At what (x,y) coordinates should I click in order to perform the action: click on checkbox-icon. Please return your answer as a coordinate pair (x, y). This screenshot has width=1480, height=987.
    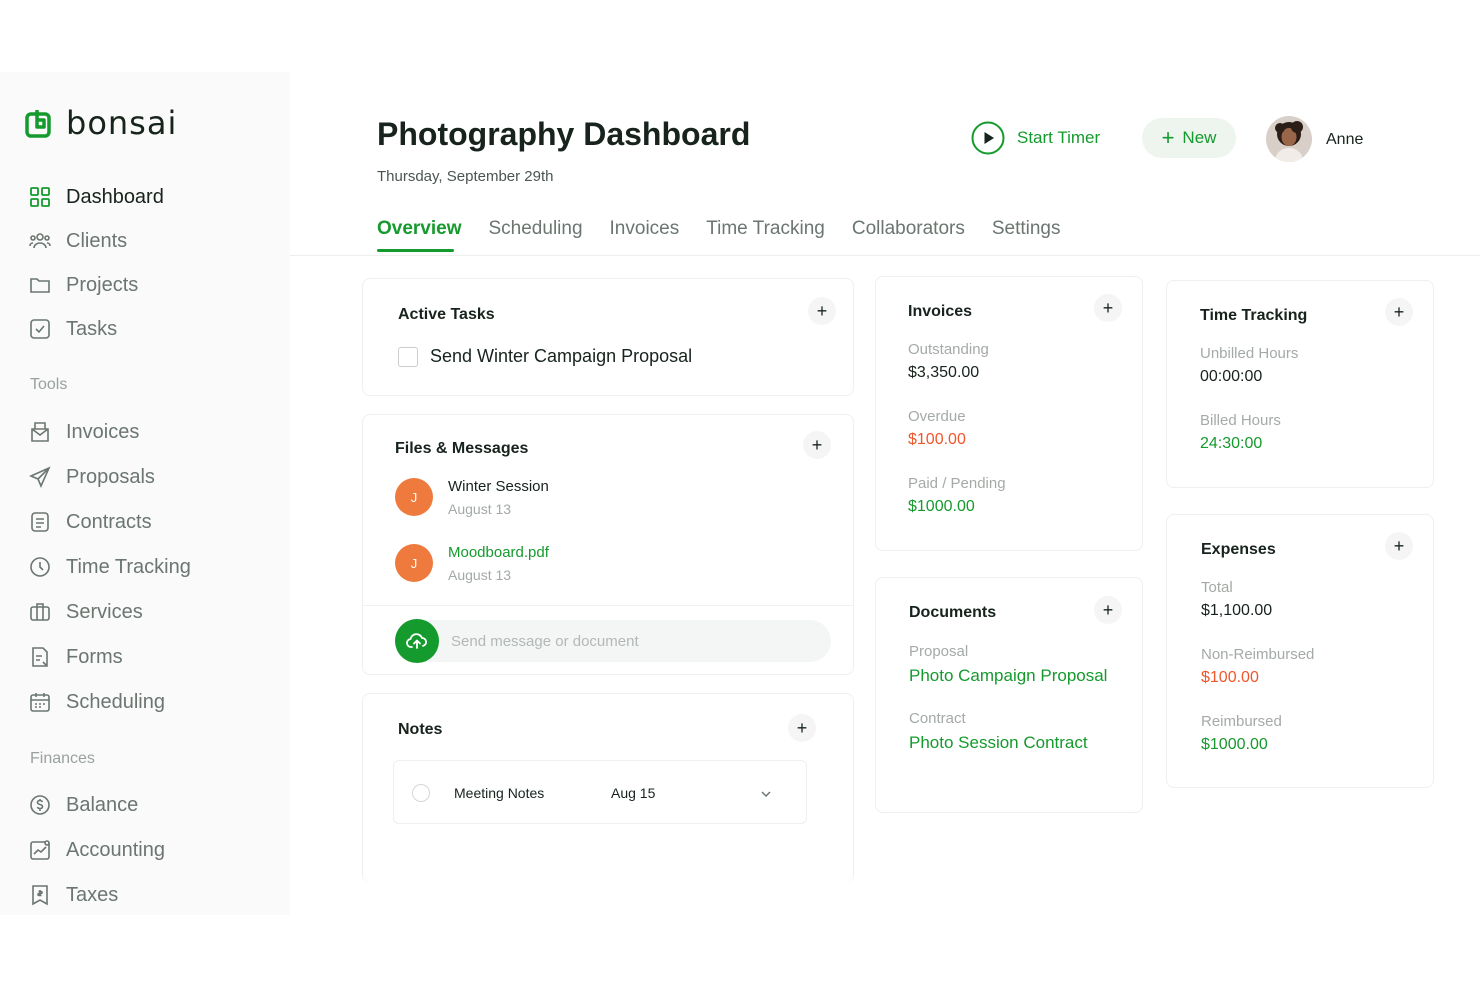
    Looking at the image, I should click on (40, 329).